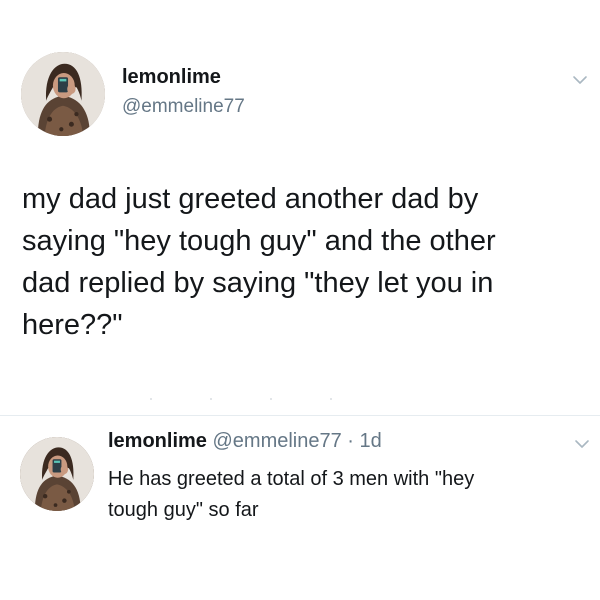  What do you see at coordinates (260, 400) in the screenshot?
I see `action-bar-placeholder` at bounding box center [260, 400].